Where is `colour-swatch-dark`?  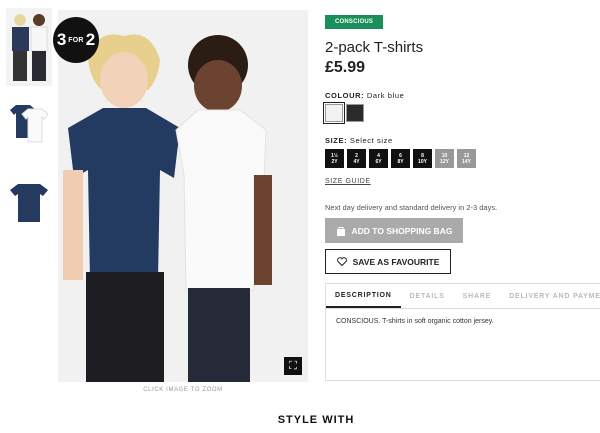 colour-swatch-dark is located at coordinates (355, 113).